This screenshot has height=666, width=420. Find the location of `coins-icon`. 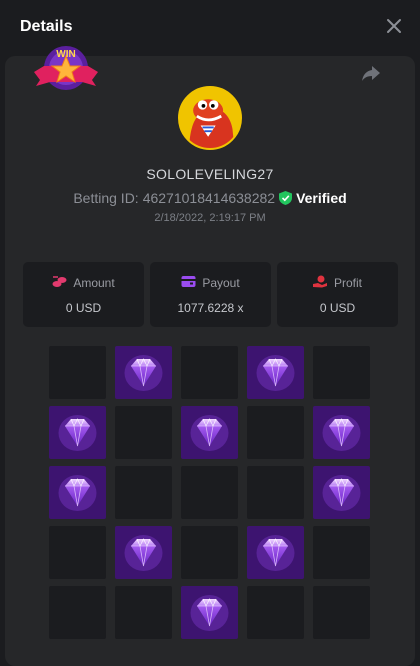

coins-icon is located at coordinates (59, 283).